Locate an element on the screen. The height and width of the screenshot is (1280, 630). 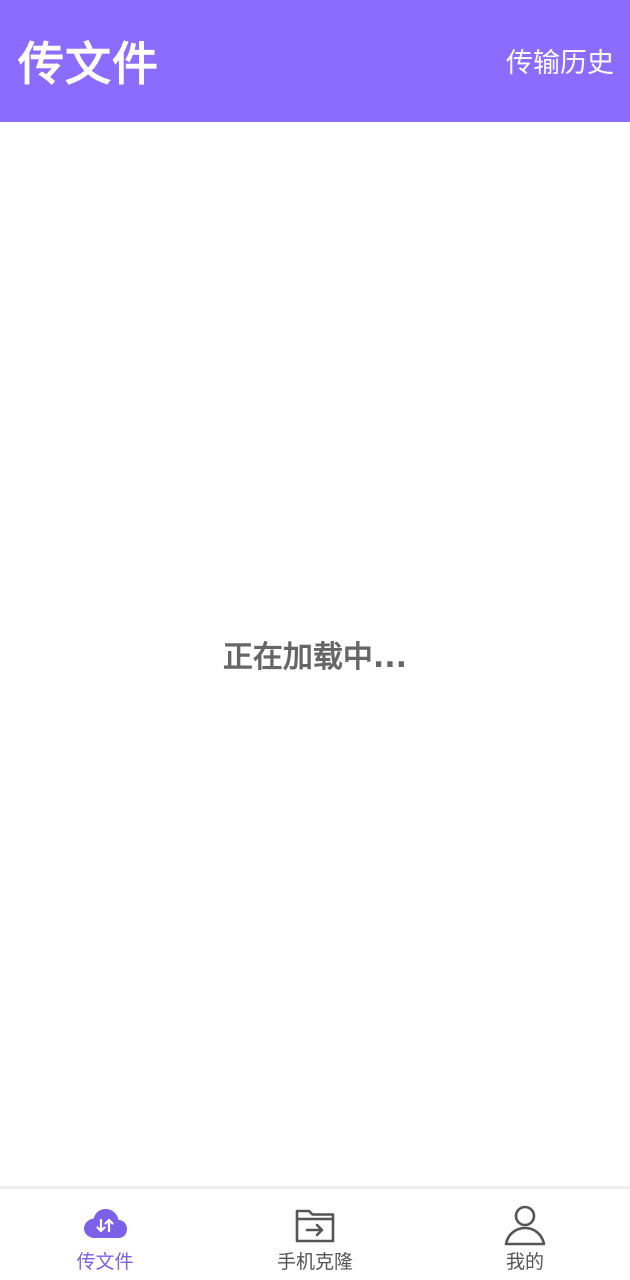
tab-profile: 我的 is located at coordinates (525, 1234).